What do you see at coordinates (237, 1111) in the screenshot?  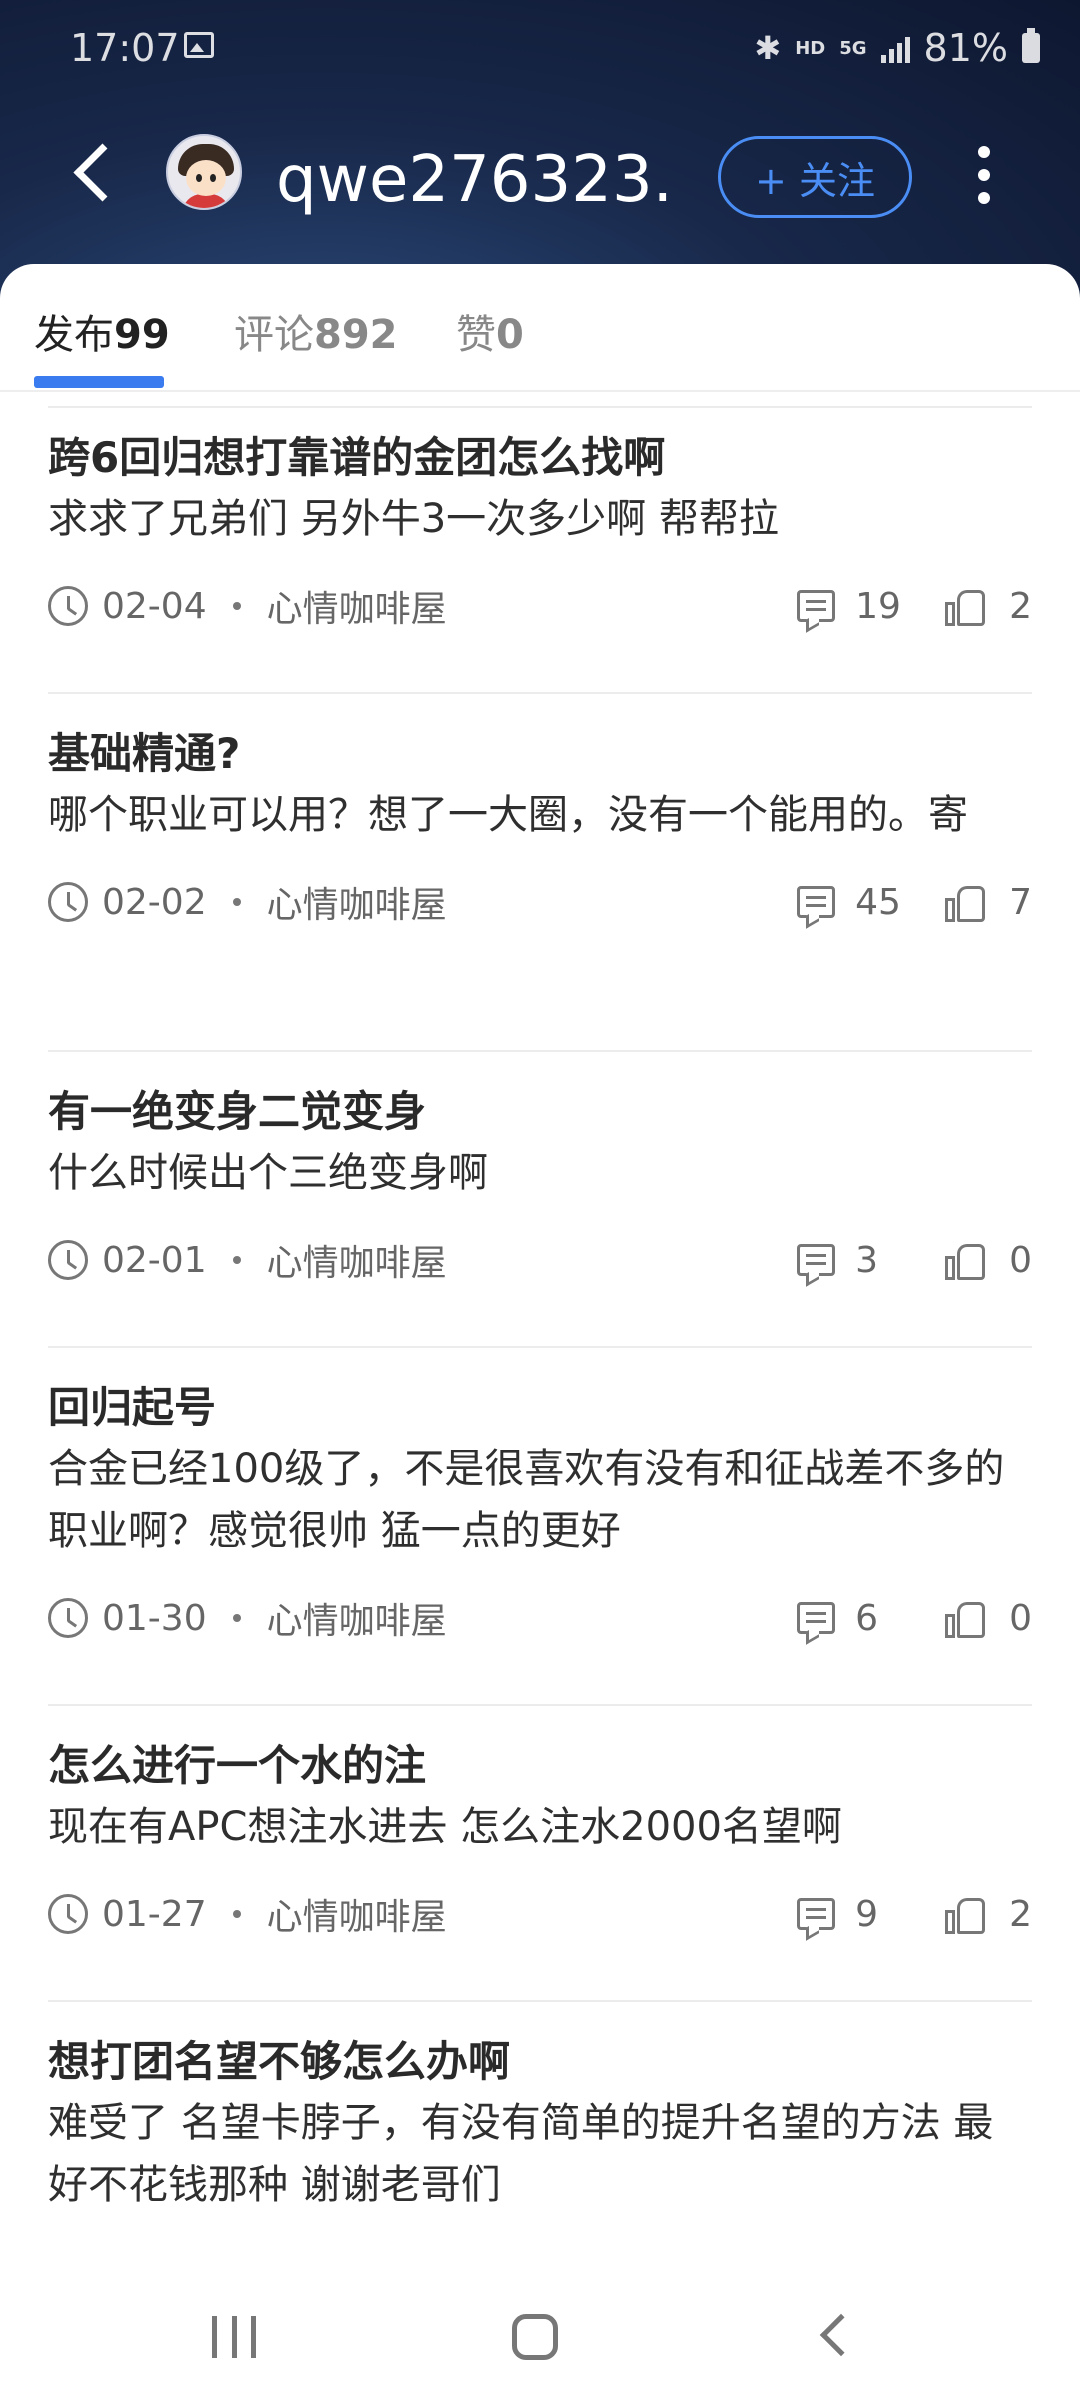 I see `post-title: 有一绝变身二觉变身` at bounding box center [237, 1111].